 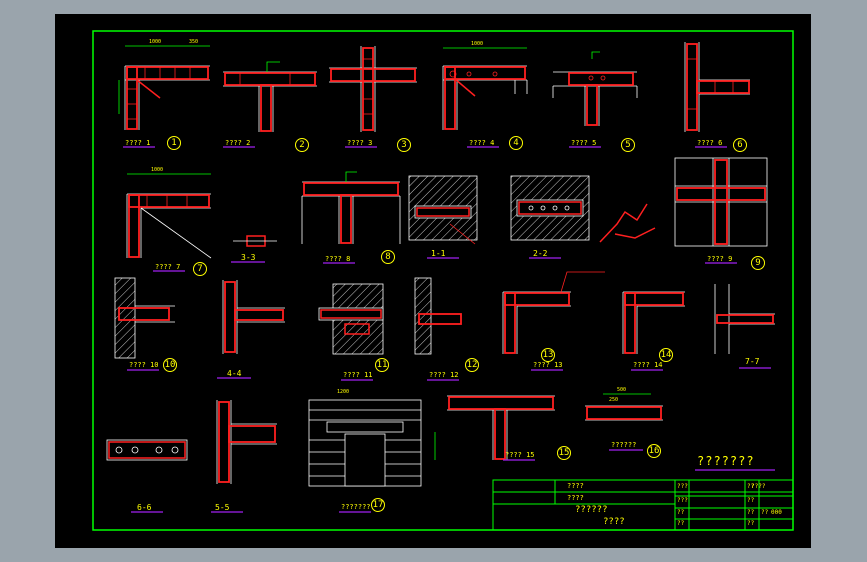 What do you see at coordinates (501, 427) in the screenshot?
I see `detail-15-drawing` at bounding box center [501, 427].